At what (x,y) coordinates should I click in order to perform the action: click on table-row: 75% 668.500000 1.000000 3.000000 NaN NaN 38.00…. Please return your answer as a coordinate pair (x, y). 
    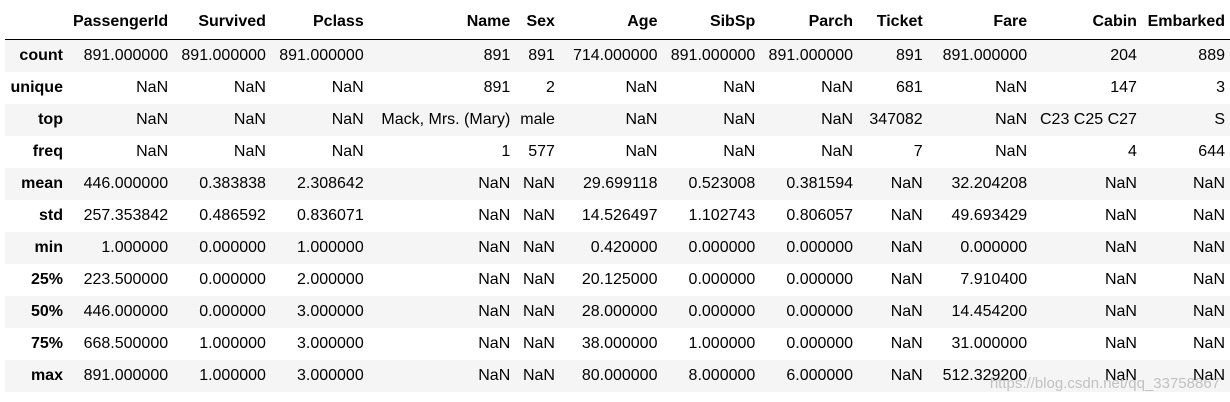
    Looking at the image, I should click on (617, 344).